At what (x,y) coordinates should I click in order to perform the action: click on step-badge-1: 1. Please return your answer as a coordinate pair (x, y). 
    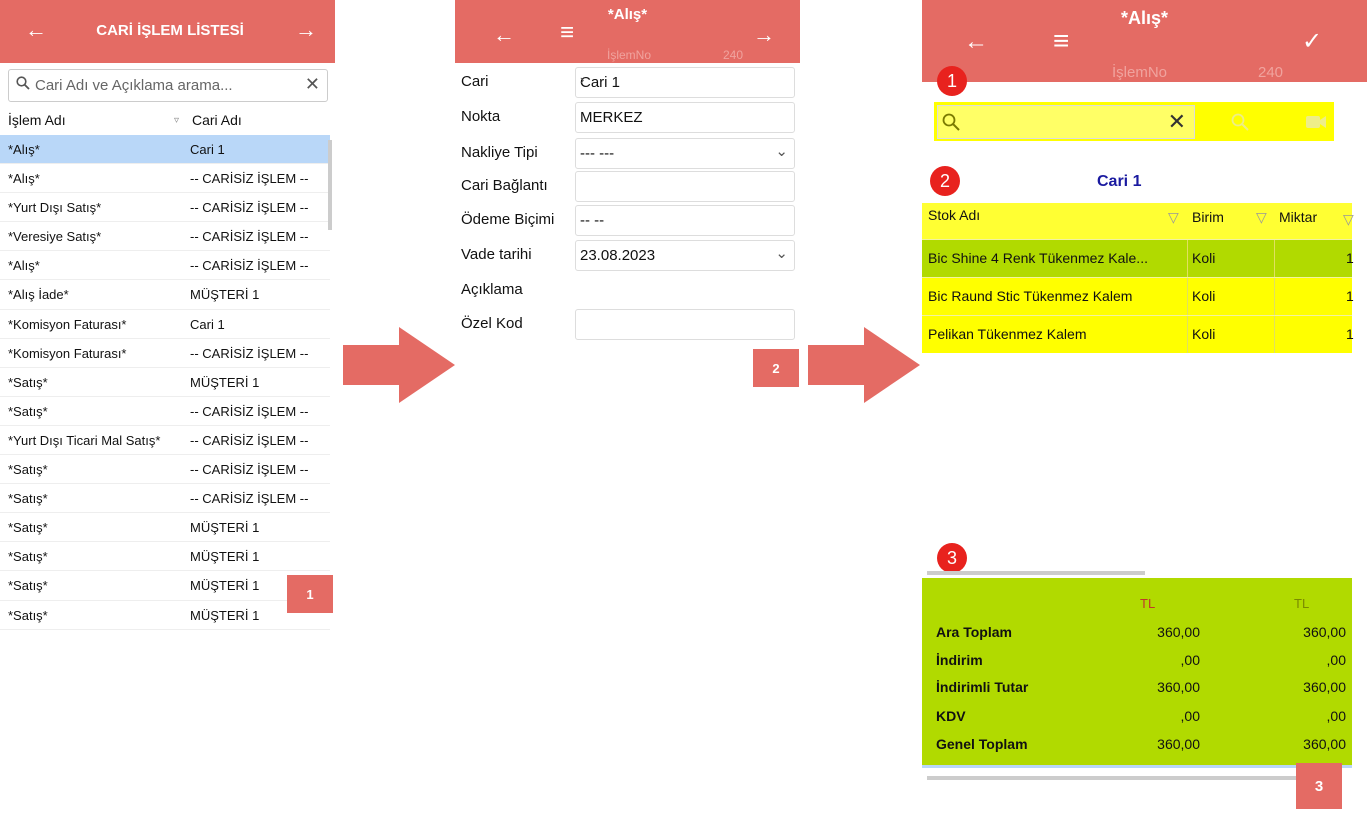
    Looking at the image, I should click on (310, 594).